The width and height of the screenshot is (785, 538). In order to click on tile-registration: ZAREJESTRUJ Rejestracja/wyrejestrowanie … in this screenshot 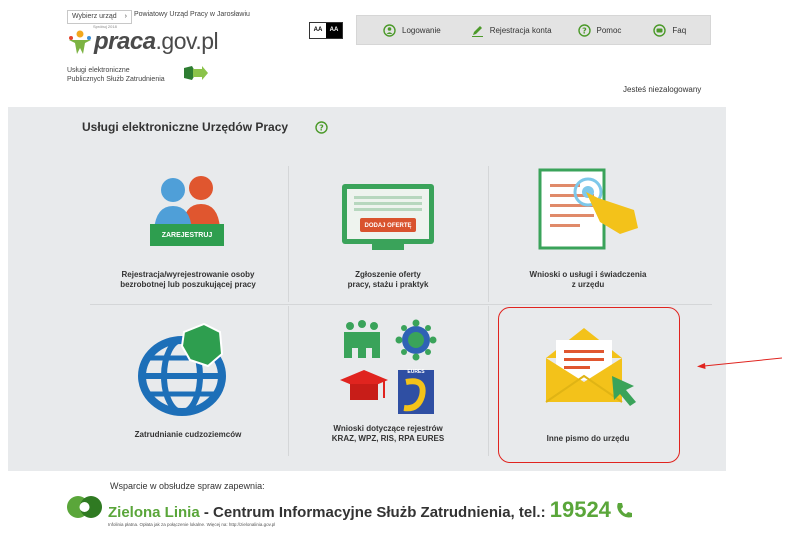, I will do `click(188, 236)`.